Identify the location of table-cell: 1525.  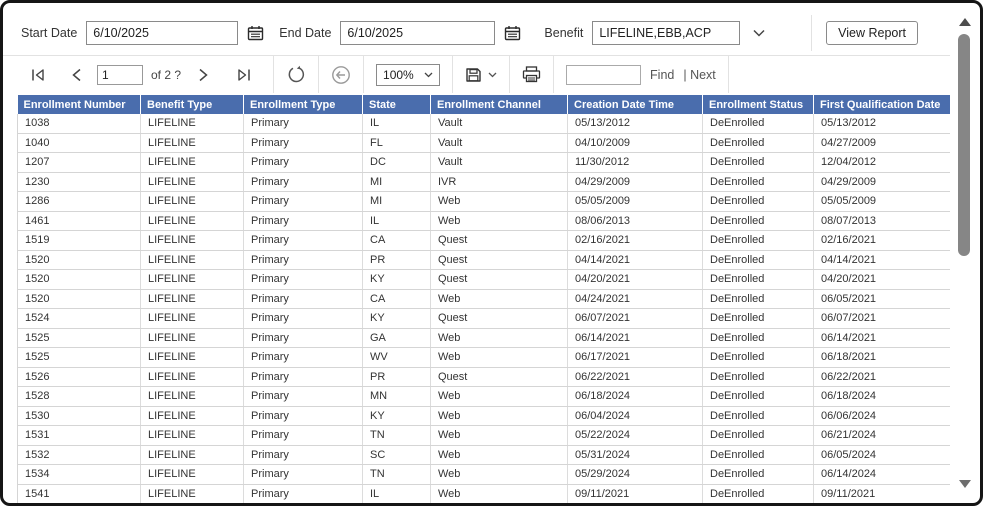
(79, 338).